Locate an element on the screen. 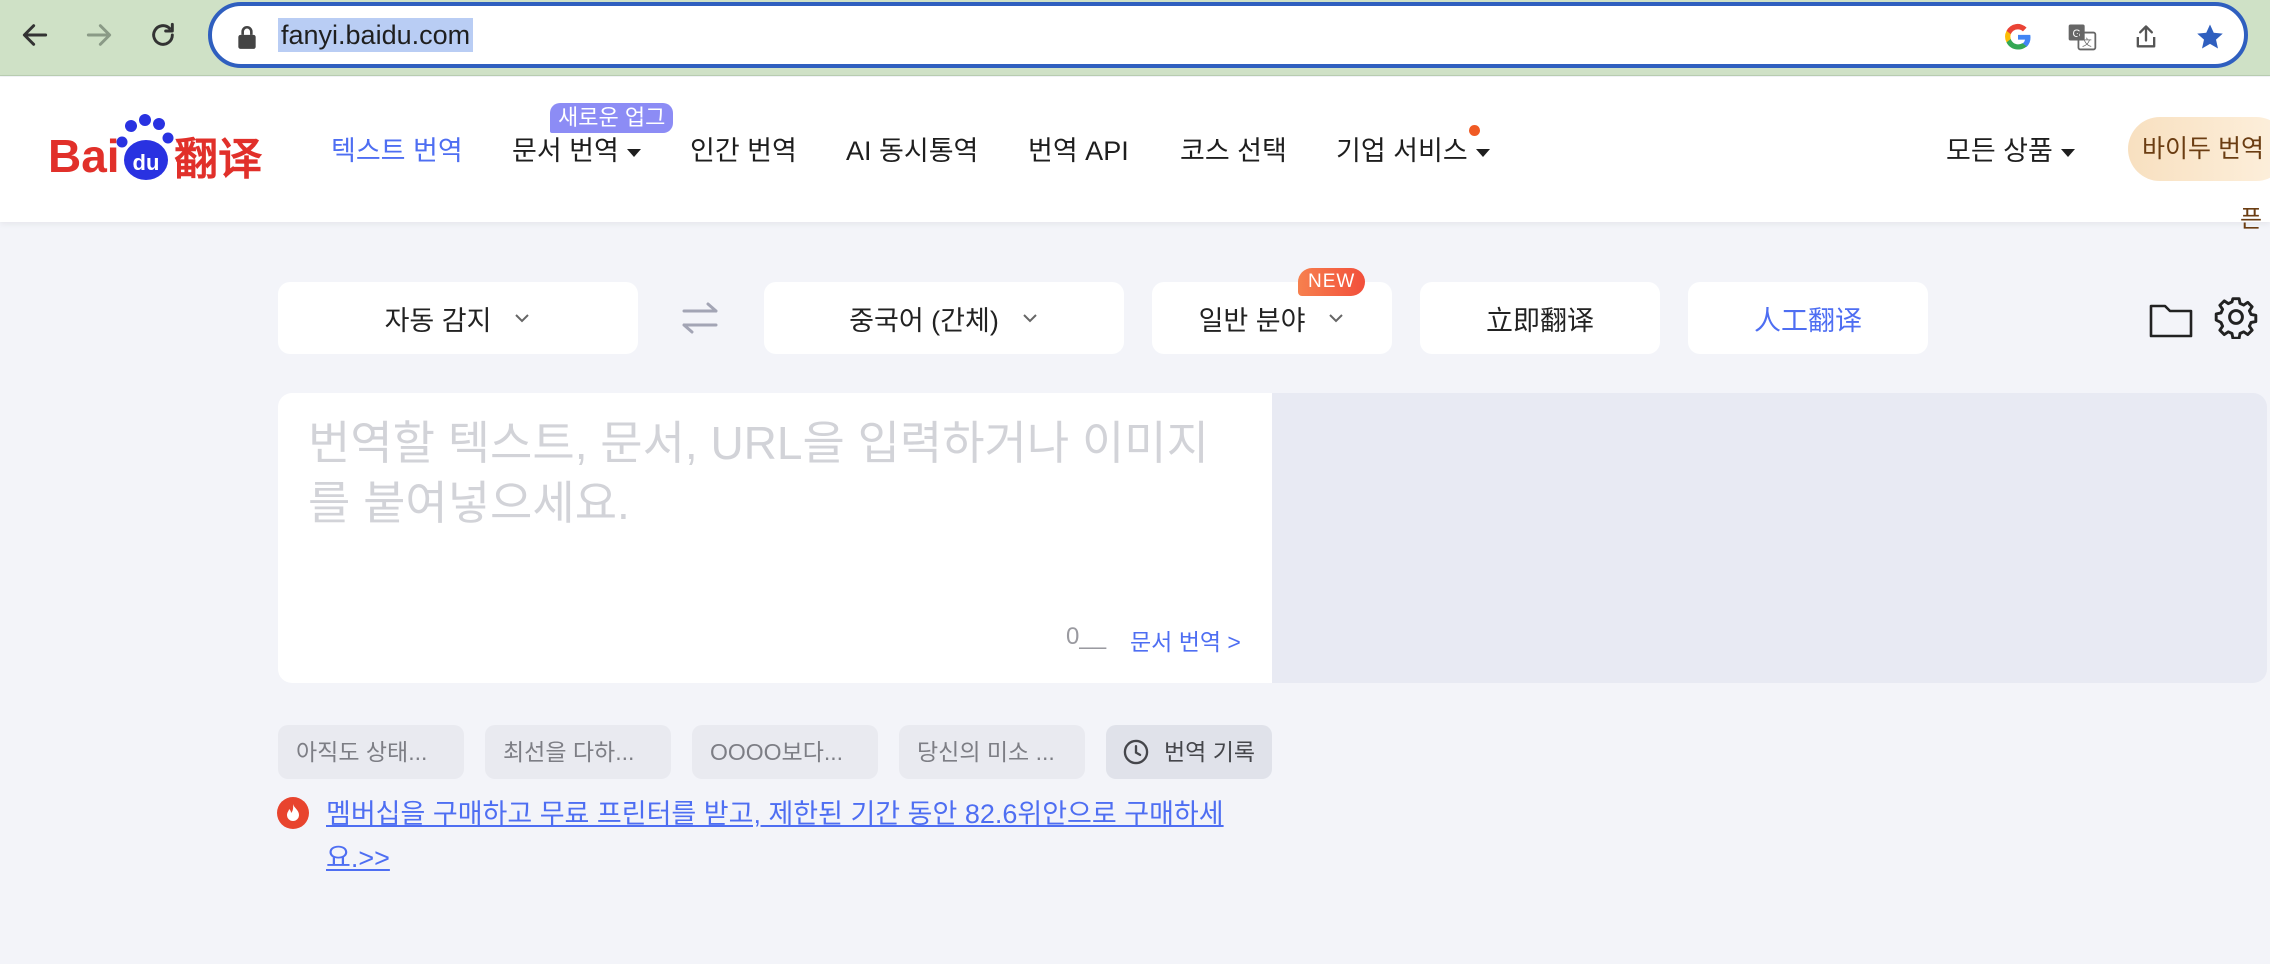 The height and width of the screenshot is (964, 2270). svg-text: 文 is located at coordinates (2087, 42).